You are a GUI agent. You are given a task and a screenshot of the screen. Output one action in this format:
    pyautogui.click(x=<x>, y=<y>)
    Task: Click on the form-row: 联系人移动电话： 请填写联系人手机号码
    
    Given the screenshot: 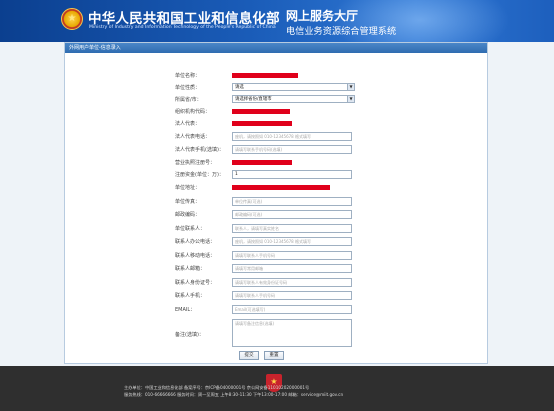 What is the action you would take?
    pyautogui.click(x=277, y=256)
    